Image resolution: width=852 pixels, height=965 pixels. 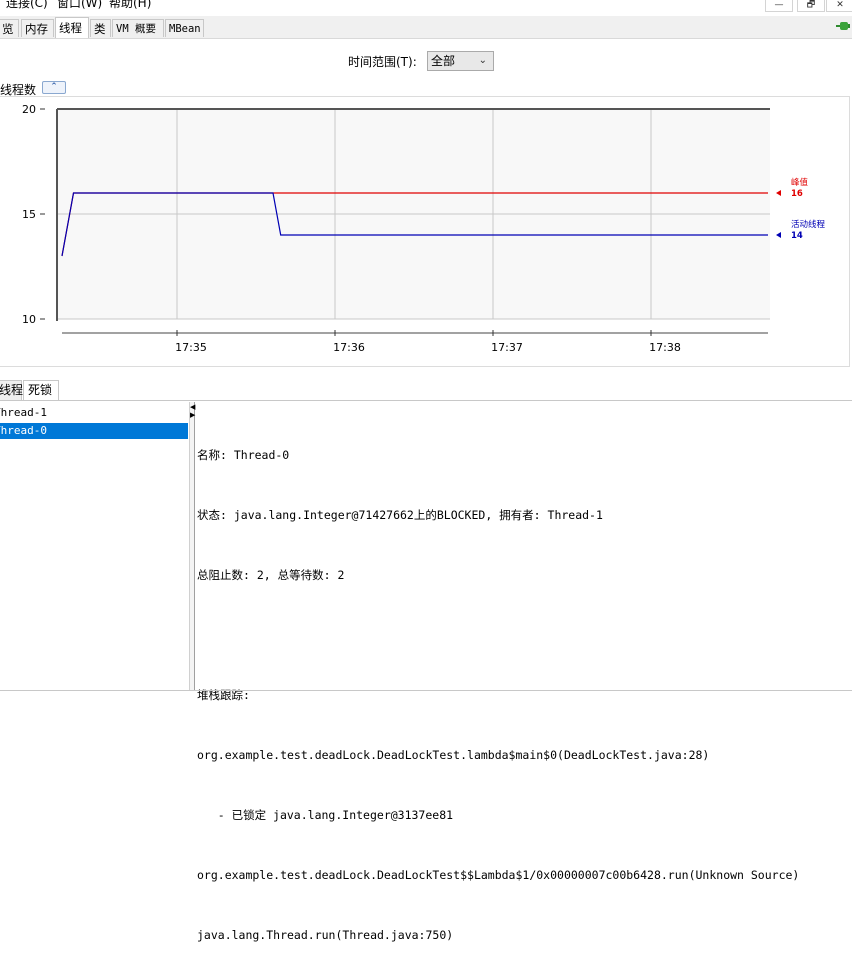 What do you see at coordinates (808, 224) in the screenshot?
I see `legend-series-name: 活动线程` at bounding box center [808, 224].